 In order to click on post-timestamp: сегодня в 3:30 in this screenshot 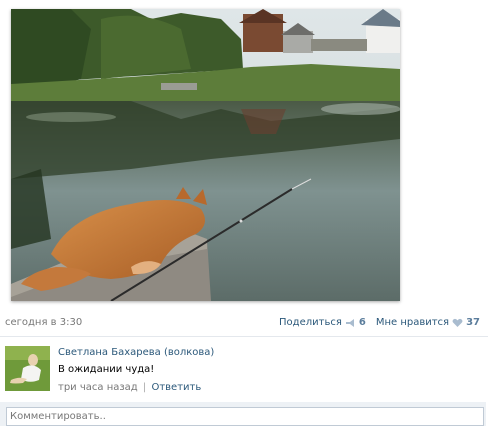, I will do `click(43, 323)`.